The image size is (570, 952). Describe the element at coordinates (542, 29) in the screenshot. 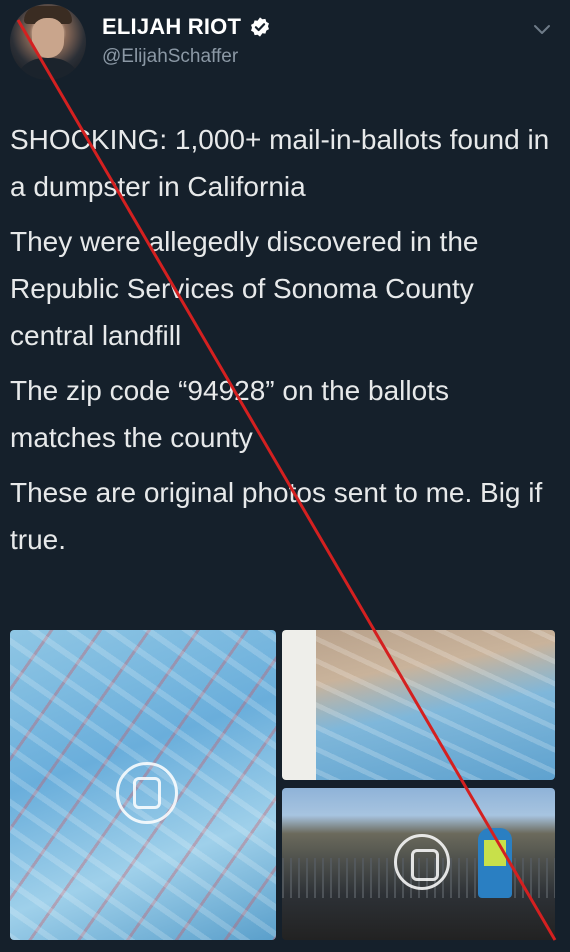

I see `chevron-down-icon` at that location.